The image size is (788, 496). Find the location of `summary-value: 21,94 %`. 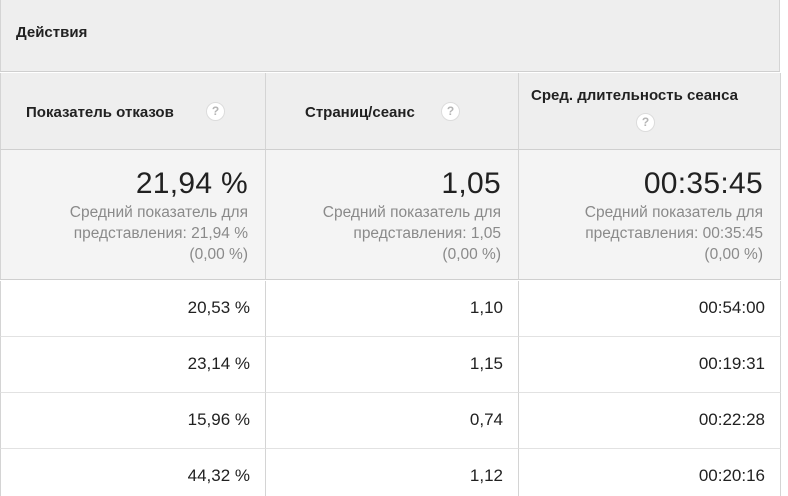

summary-value: 21,94 % is located at coordinates (191, 183).